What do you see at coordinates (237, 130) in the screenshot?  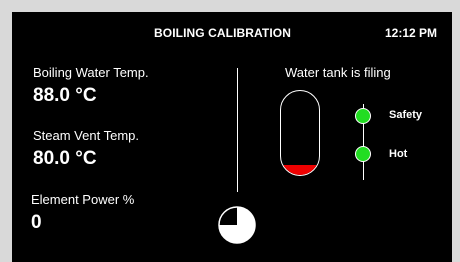 I see `divider-line` at bounding box center [237, 130].